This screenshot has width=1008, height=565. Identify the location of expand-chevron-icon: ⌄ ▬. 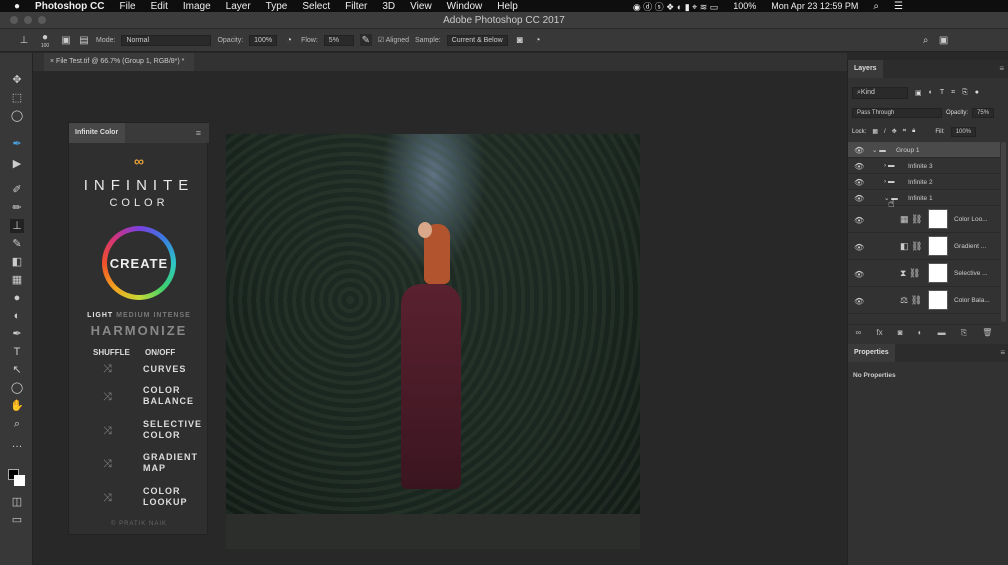
(879, 150).